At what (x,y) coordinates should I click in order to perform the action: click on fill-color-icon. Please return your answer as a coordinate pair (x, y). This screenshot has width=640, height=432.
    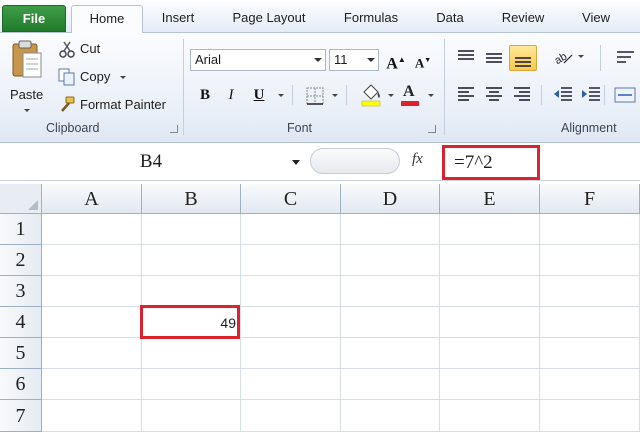
    Looking at the image, I should click on (371, 95).